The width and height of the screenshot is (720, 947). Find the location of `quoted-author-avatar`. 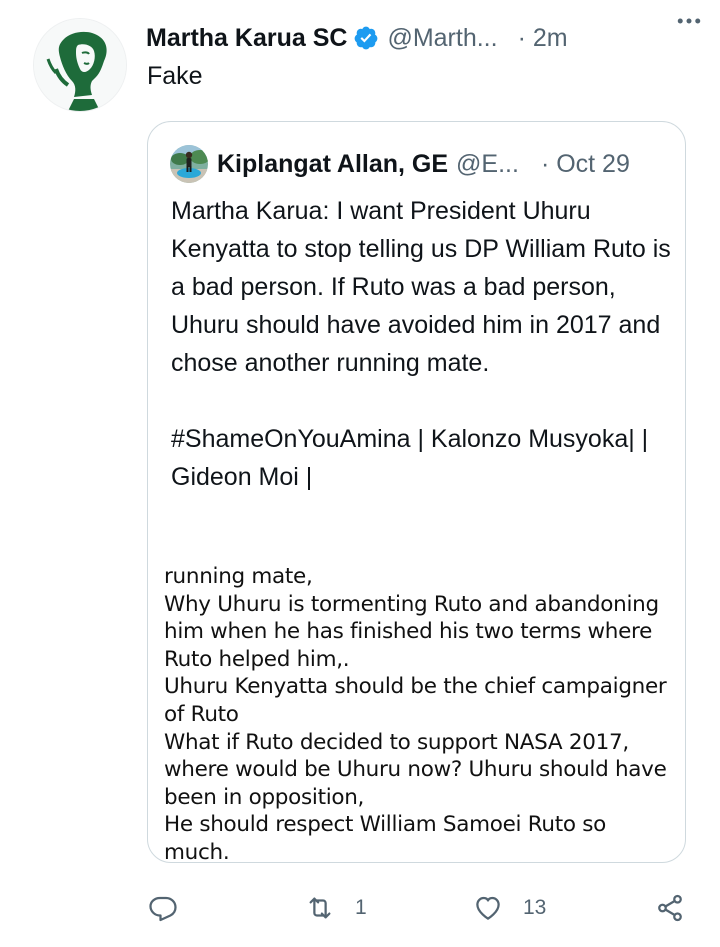

quoted-author-avatar is located at coordinates (189, 164).